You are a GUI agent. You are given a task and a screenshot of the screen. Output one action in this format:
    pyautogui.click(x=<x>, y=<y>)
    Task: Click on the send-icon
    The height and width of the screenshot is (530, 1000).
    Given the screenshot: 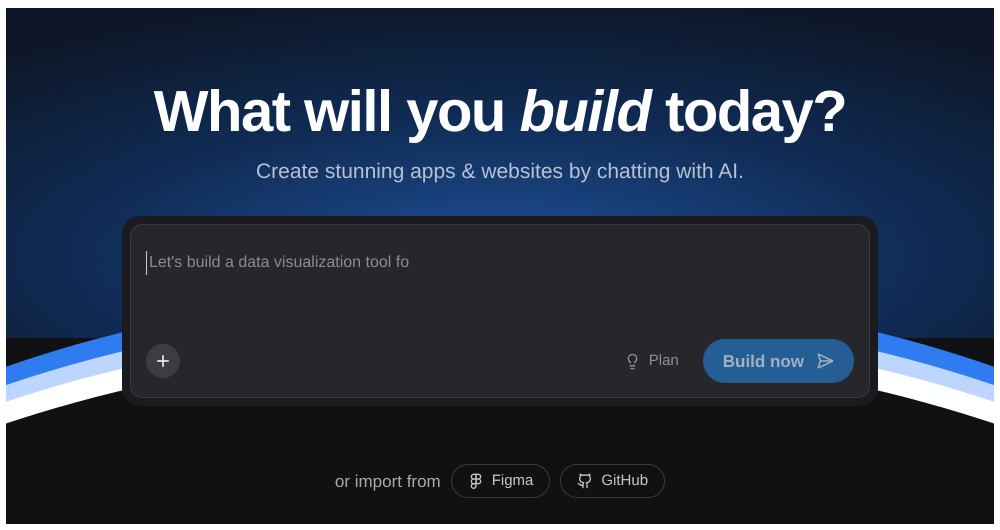 What is the action you would take?
    pyautogui.click(x=825, y=361)
    